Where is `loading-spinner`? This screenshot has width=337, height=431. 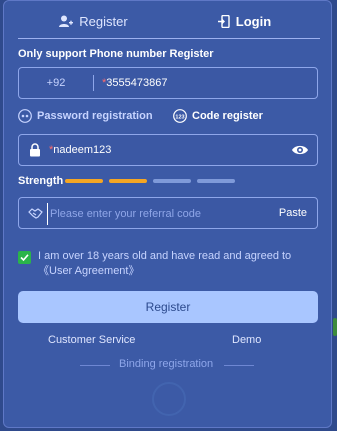
loading-spinner is located at coordinates (169, 399).